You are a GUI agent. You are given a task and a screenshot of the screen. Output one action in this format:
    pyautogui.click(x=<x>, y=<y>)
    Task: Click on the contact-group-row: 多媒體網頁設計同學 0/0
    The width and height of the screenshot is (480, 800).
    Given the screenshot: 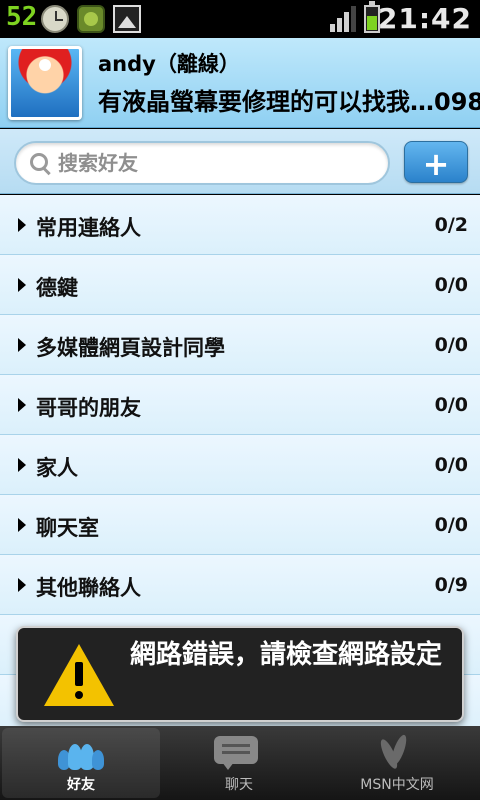 What is the action you would take?
    pyautogui.click(x=240, y=345)
    